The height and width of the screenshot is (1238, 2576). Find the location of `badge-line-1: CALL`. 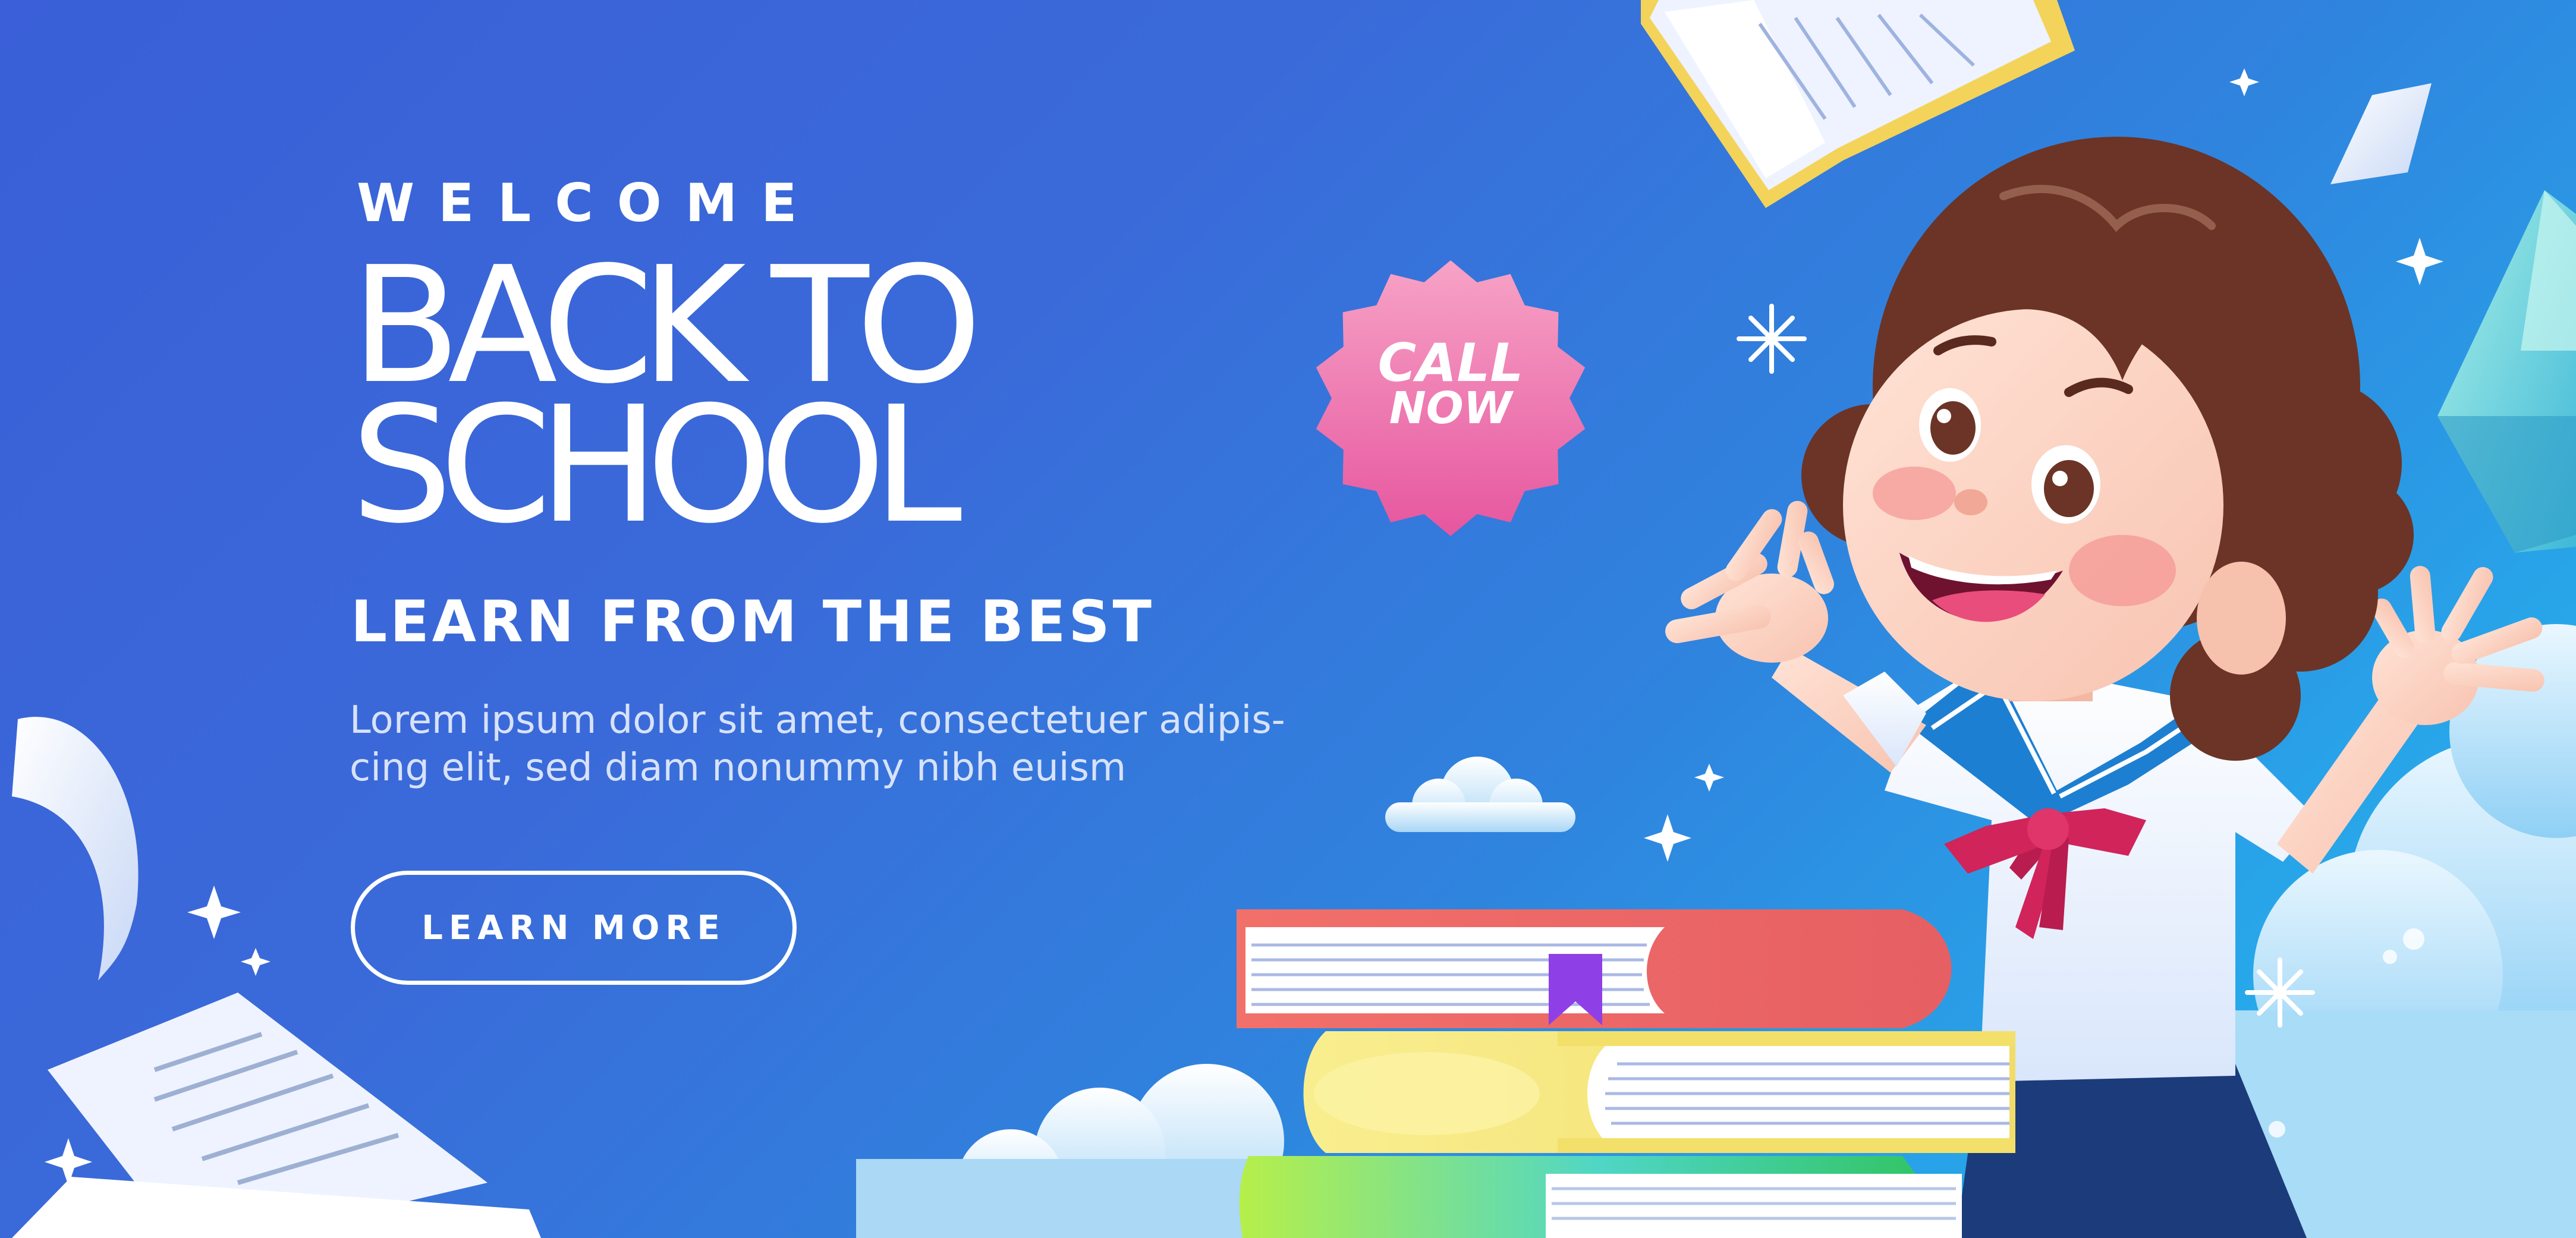

badge-line-1: CALL is located at coordinates (1450, 363).